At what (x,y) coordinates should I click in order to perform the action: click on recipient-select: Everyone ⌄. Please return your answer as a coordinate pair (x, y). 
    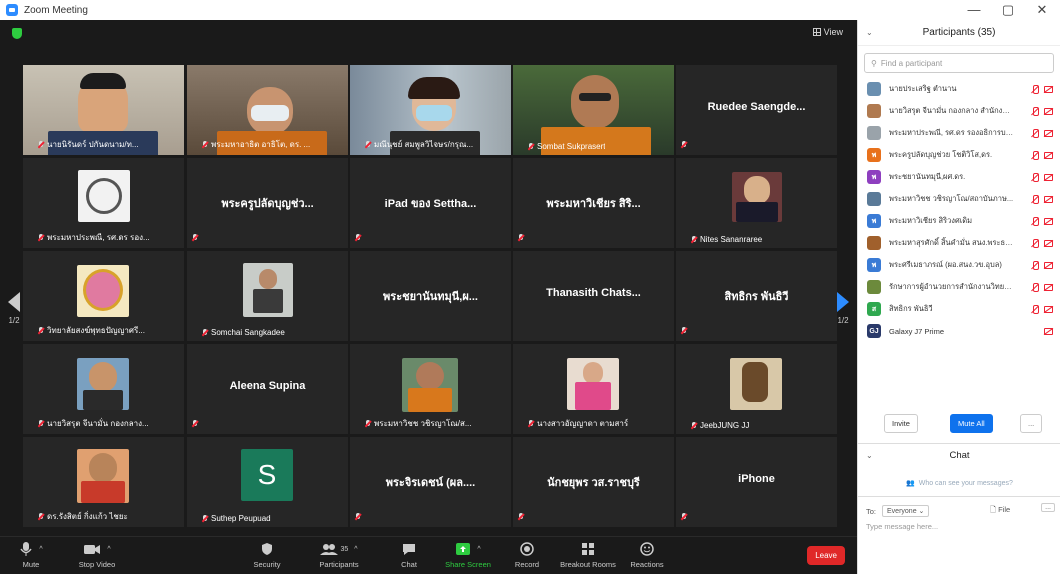
    Looking at the image, I should click on (906, 511).